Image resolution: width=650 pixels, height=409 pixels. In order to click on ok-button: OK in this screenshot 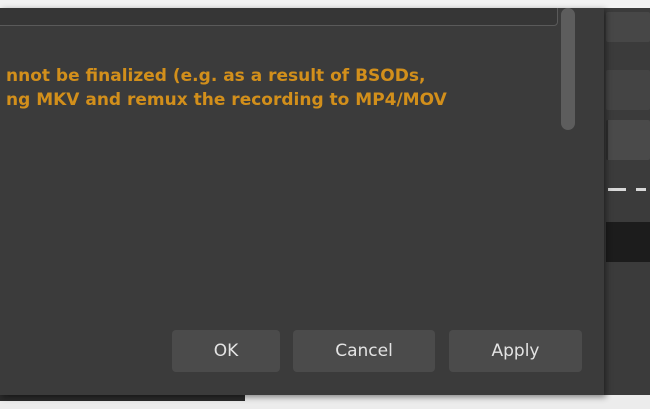, I will do `click(226, 351)`.